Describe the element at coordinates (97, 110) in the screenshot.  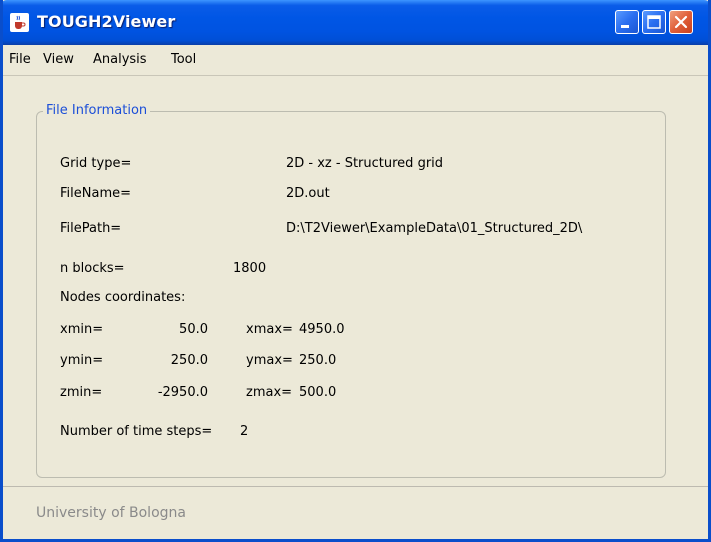
I see `group-title: File Information` at that location.